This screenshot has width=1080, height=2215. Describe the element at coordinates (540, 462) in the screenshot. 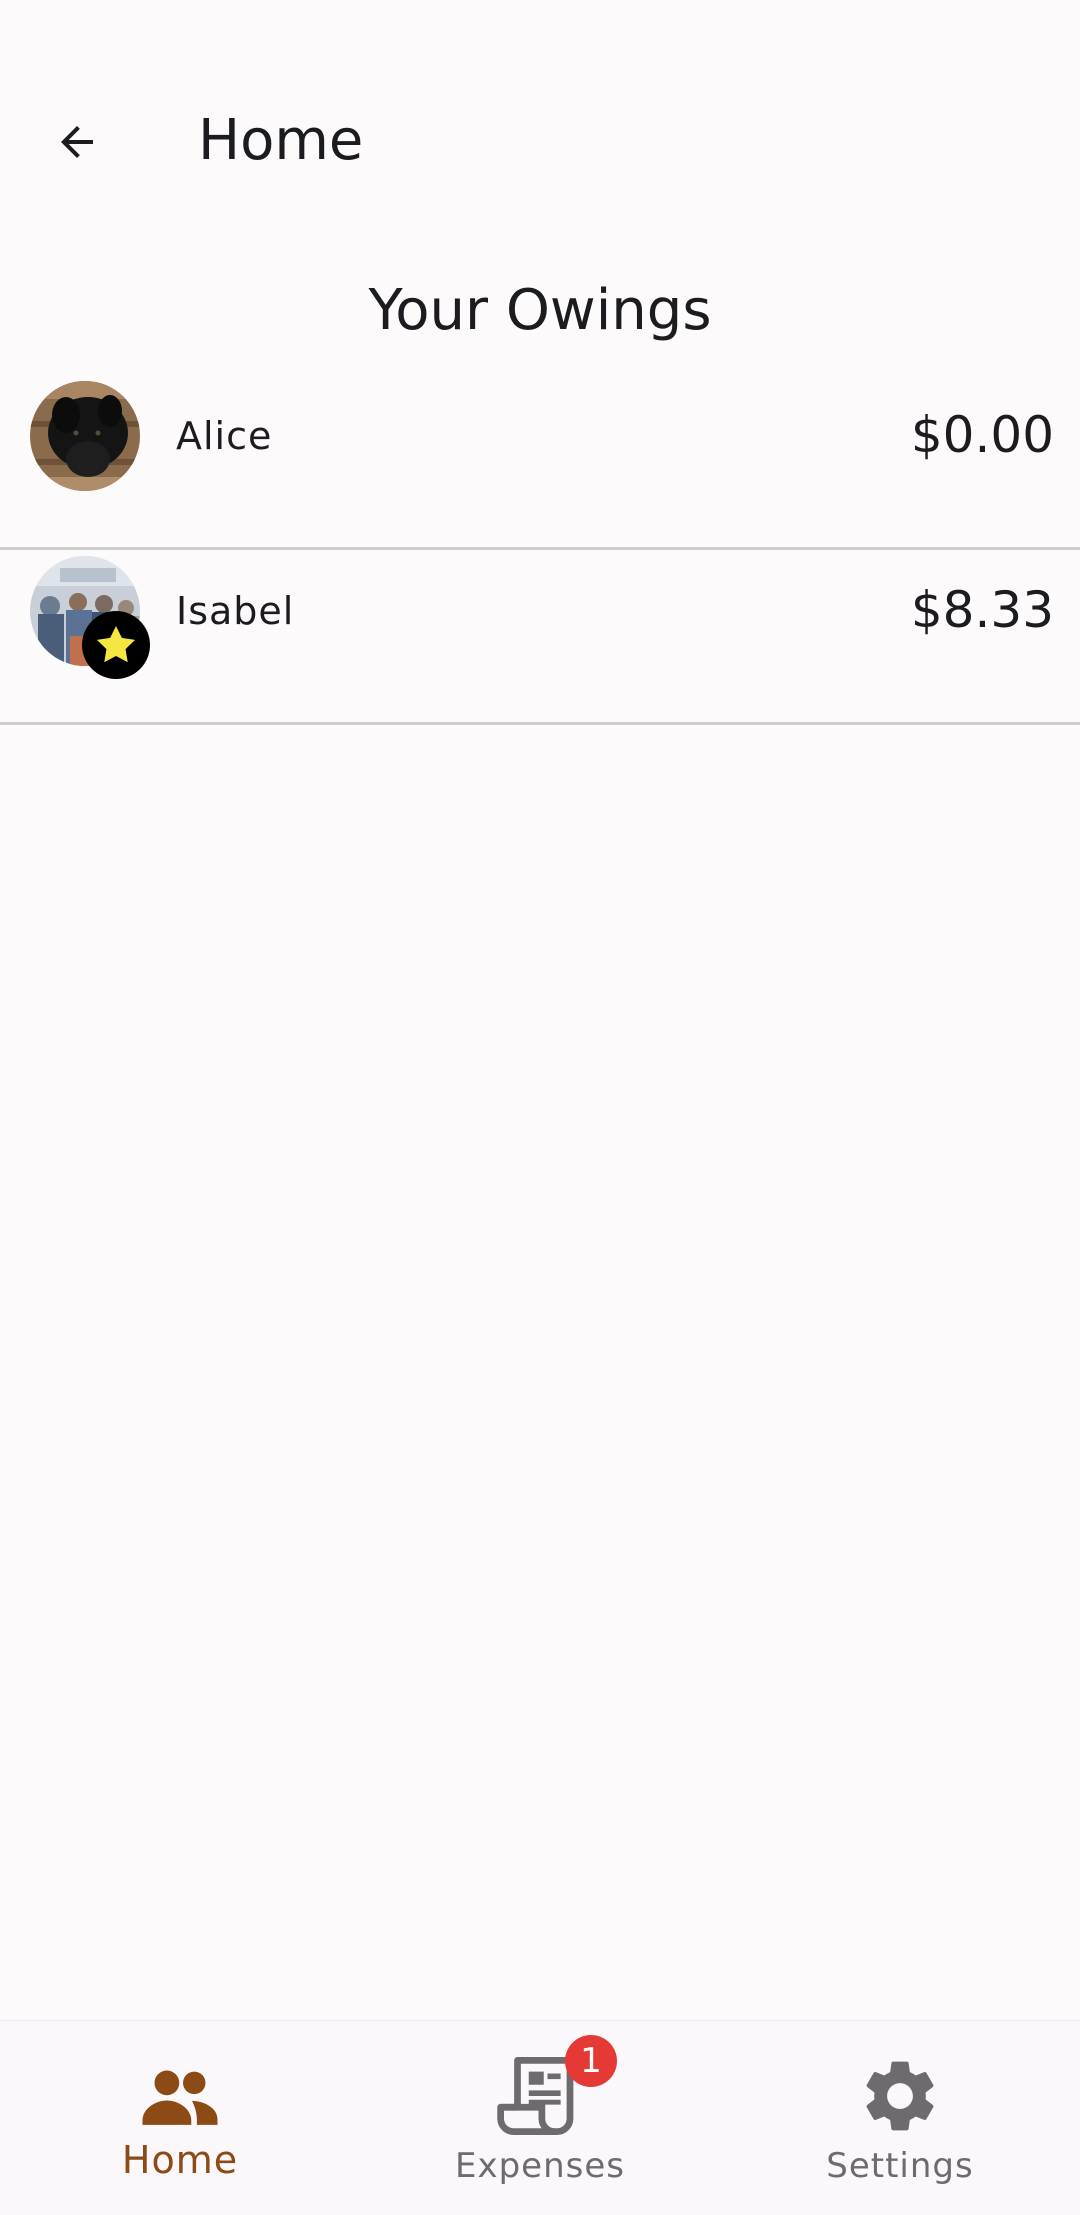

I see `owing-row-alice: Alice $0.00` at that location.